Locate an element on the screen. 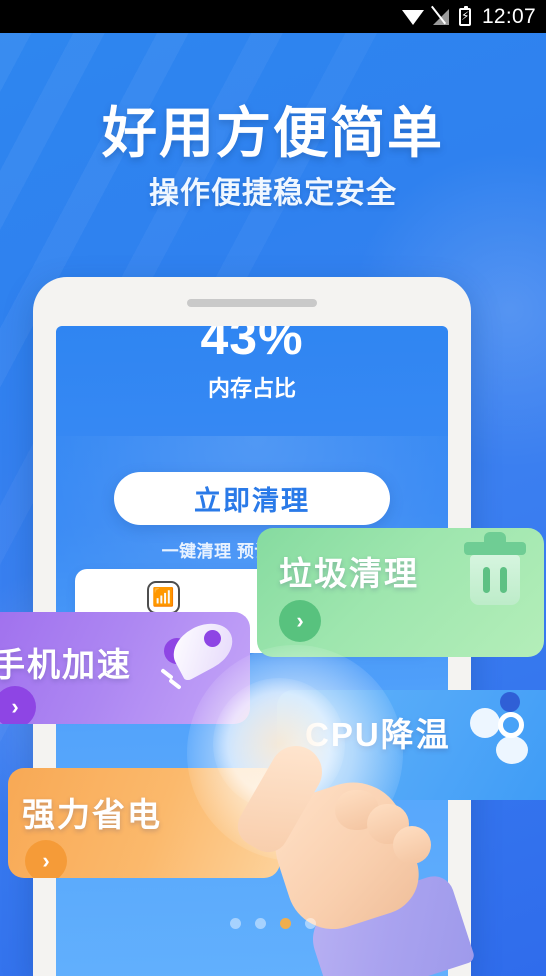  wifi-boost-icon: 📶 is located at coordinates (163, 597).